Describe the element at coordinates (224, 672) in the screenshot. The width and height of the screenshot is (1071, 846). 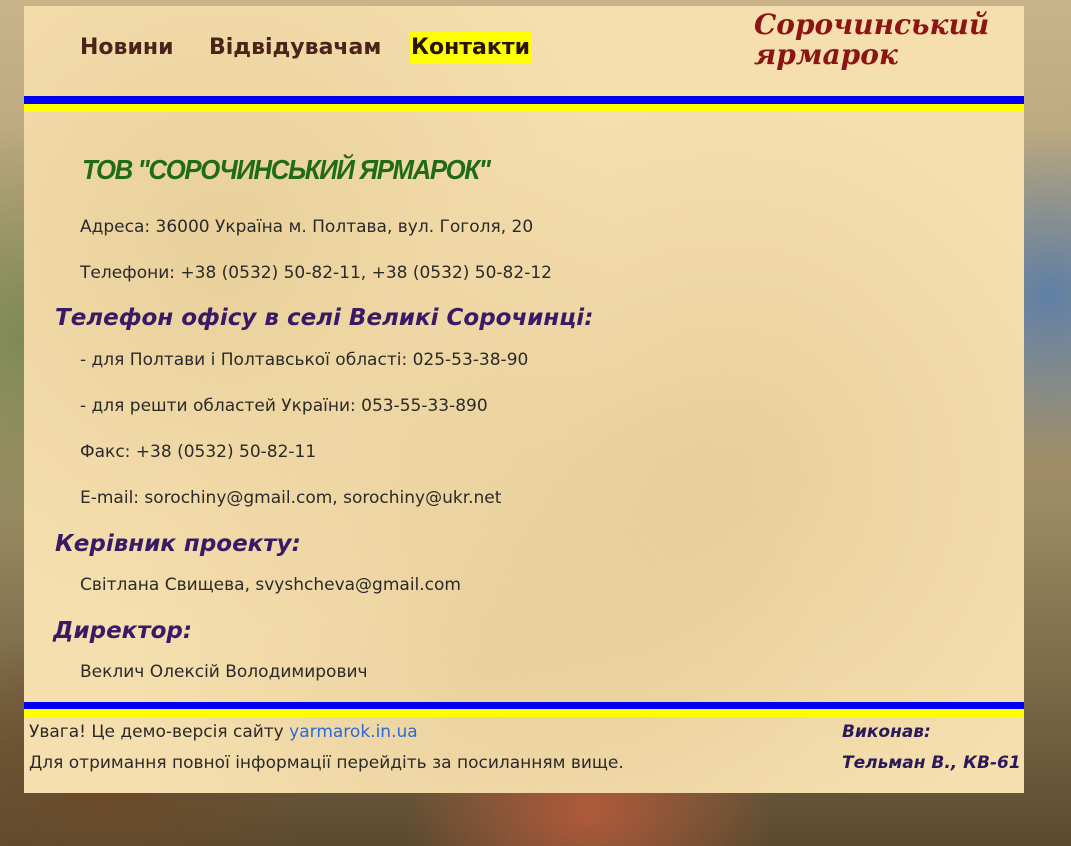
I see `director-text: Веклич Олексій Володимирович` at that location.